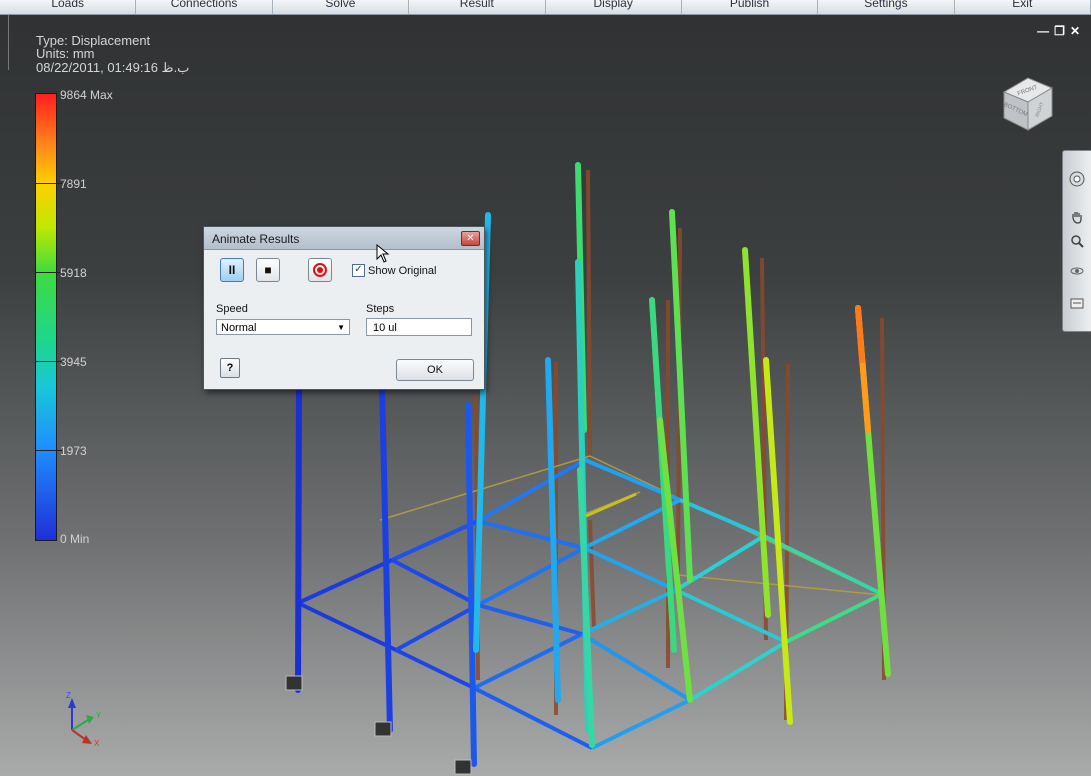  I want to click on stop-button: ■, so click(268, 270).